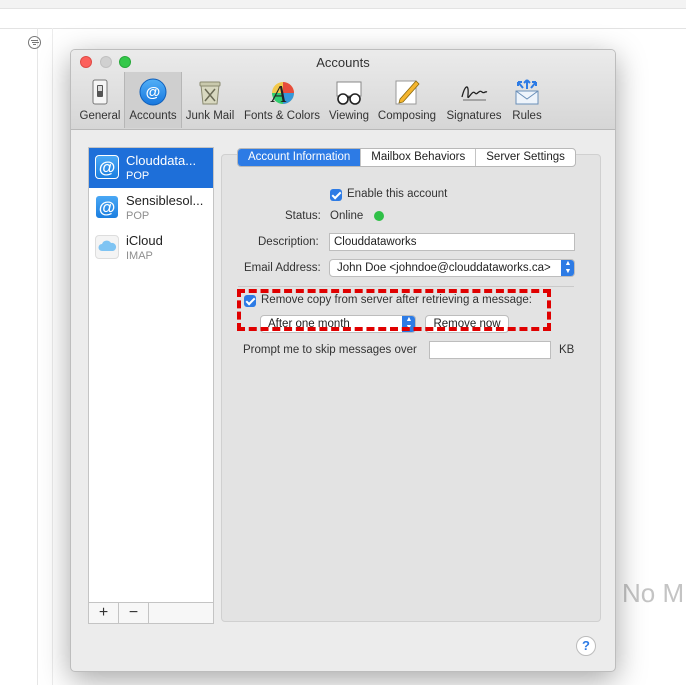 Image resolution: width=686 pixels, height=685 pixels. What do you see at coordinates (100, 116) in the screenshot?
I see `toolbar-general-label: General` at bounding box center [100, 116].